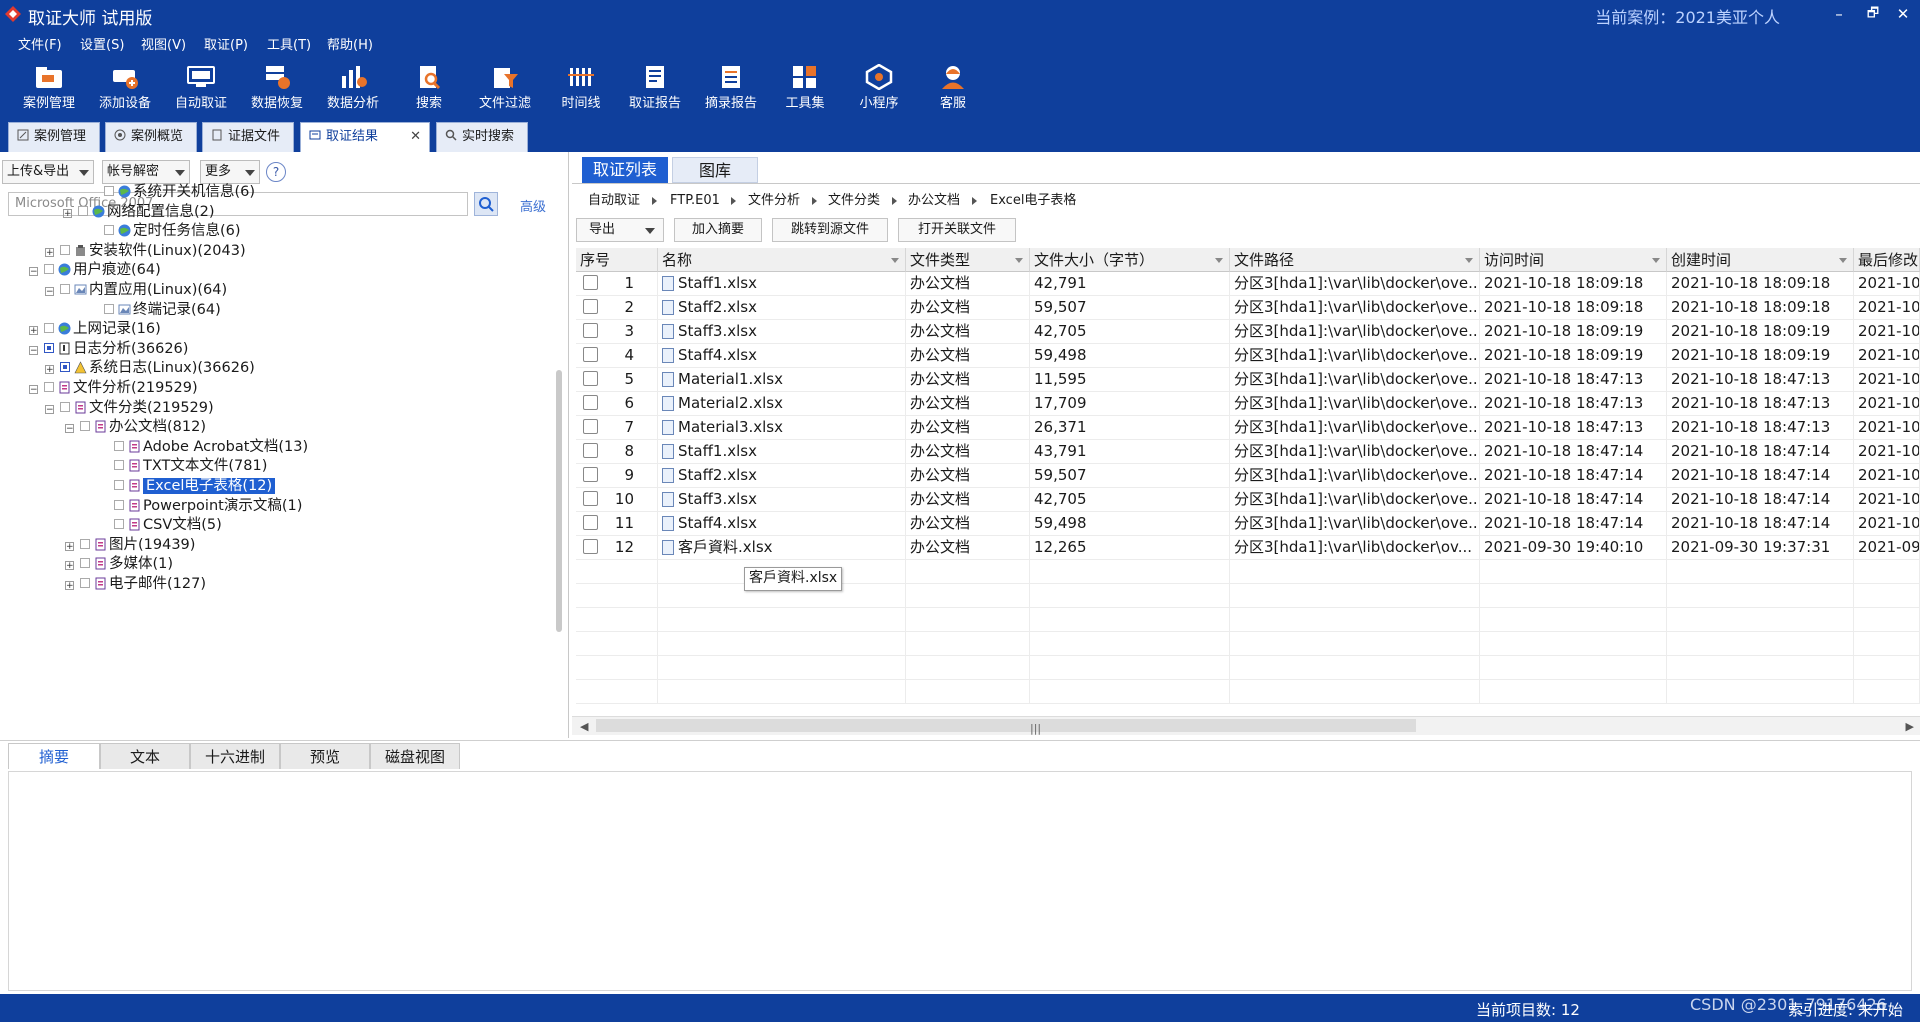  What do you see at coordinates (1887, 260) in the screenshot?
I see `column-header-modify-time: 最后修改` at bounding box center [1887, 260].